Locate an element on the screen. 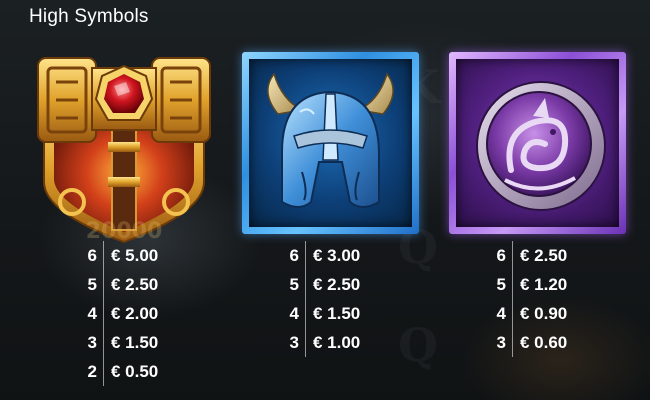  payout-row: 3 € 1.00 is located at coordinates (323, 342).